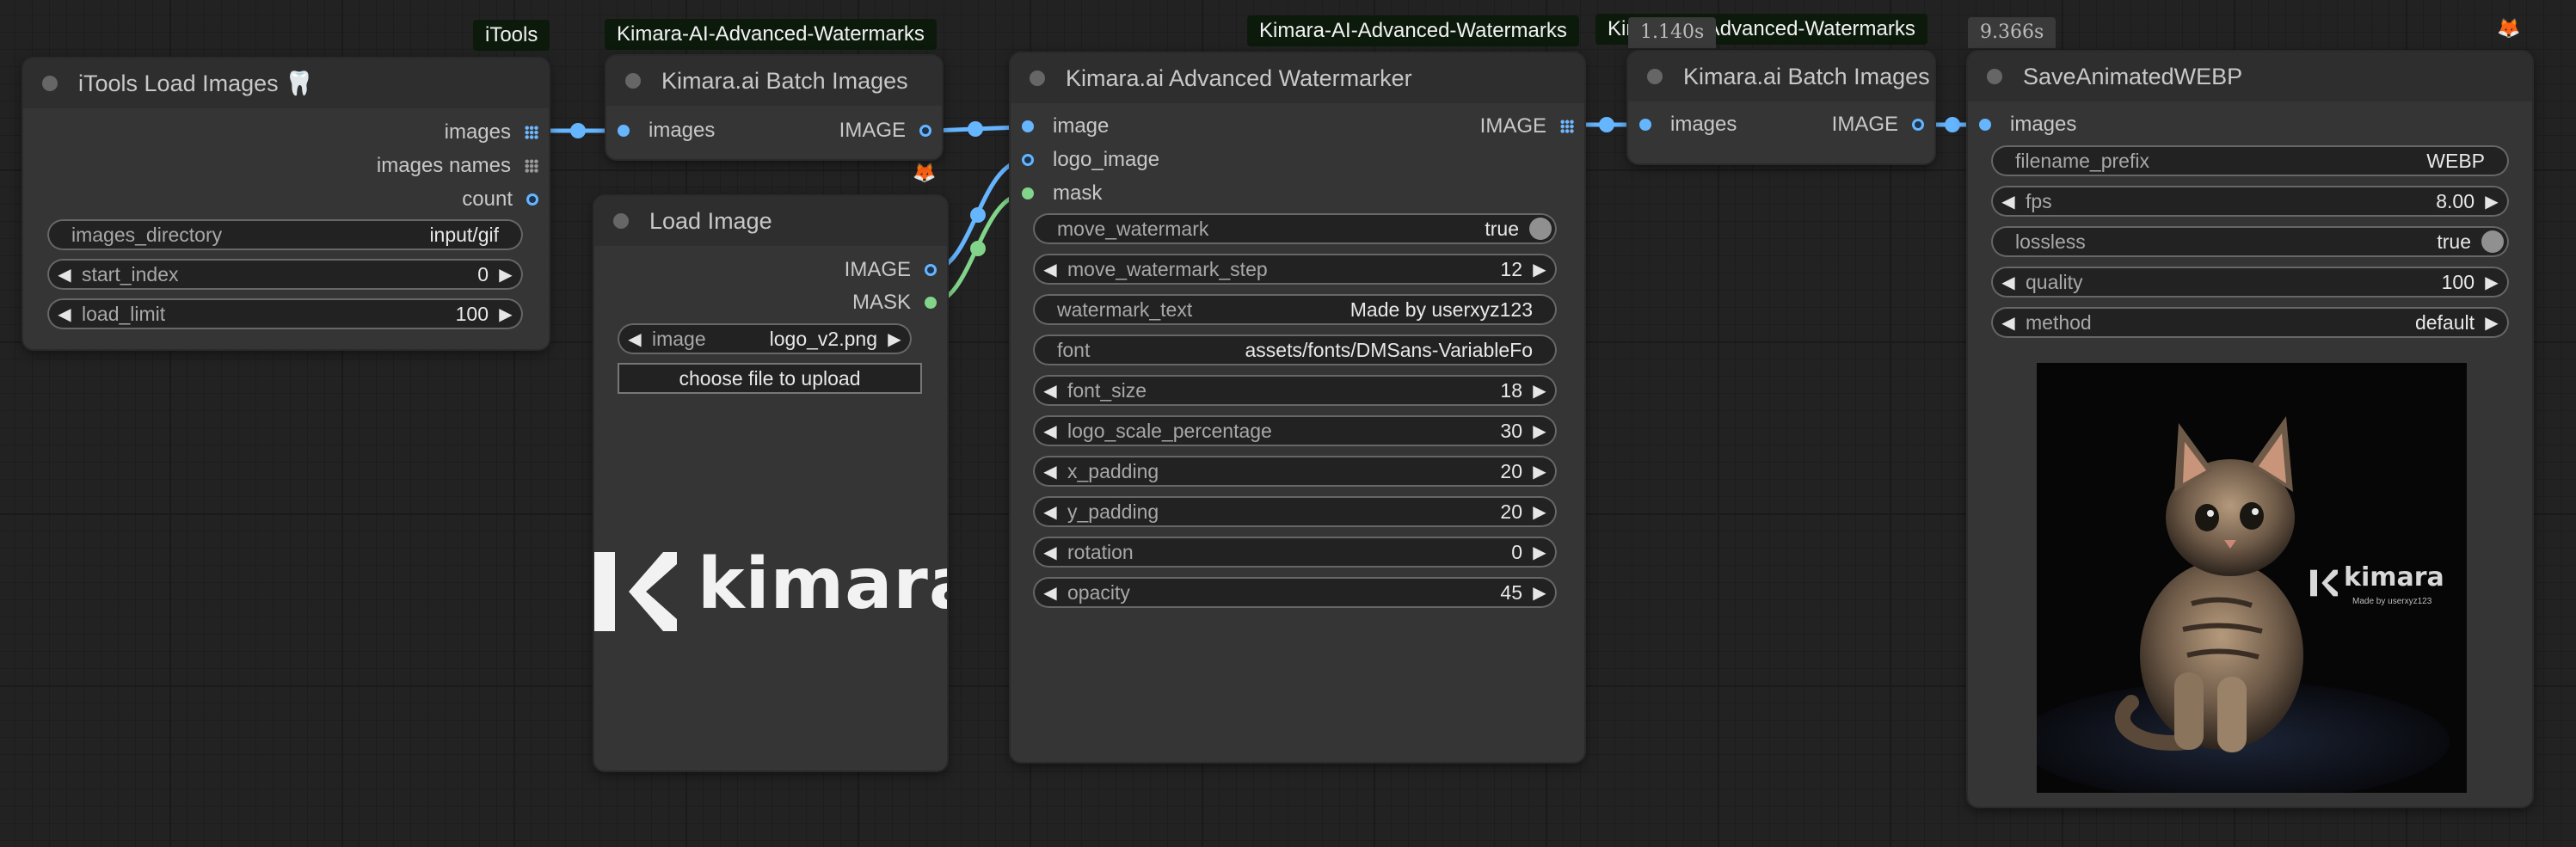 The image size is (2576, 847). I want to click on widget-fps: ◀ fps 8.00 ▶, so click(2250, 201).